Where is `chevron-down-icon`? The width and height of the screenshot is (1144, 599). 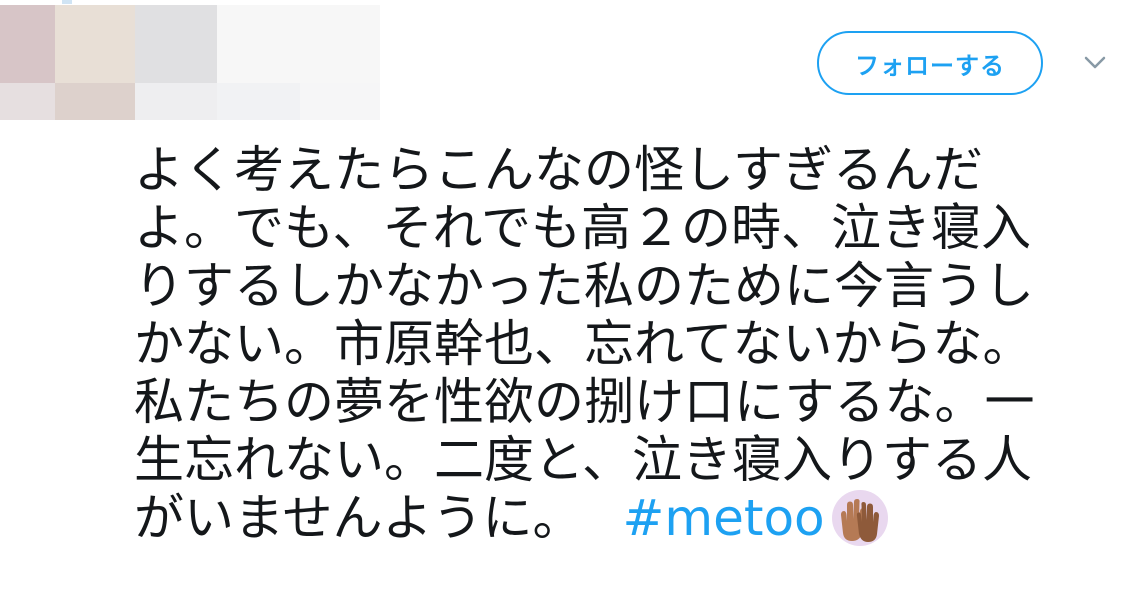 chevron-down-icon is located at coordinates (1095, 63).